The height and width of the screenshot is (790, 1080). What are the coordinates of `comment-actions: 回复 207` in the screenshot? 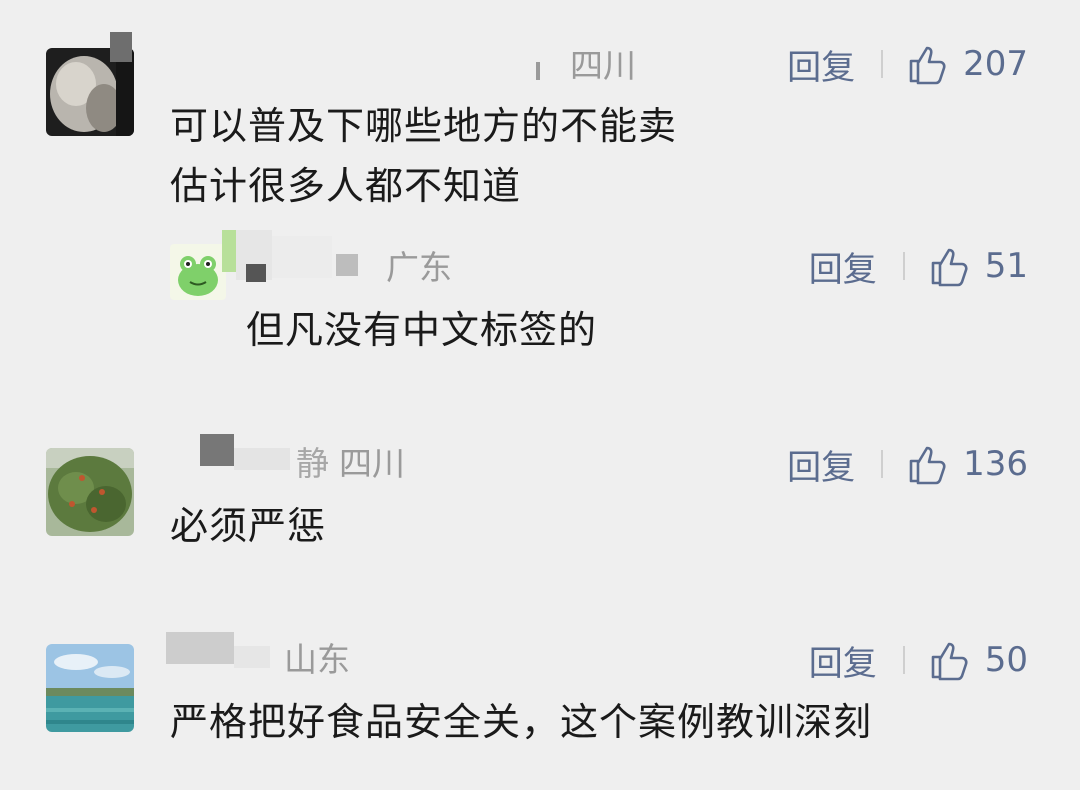 It's located at (907, 64).